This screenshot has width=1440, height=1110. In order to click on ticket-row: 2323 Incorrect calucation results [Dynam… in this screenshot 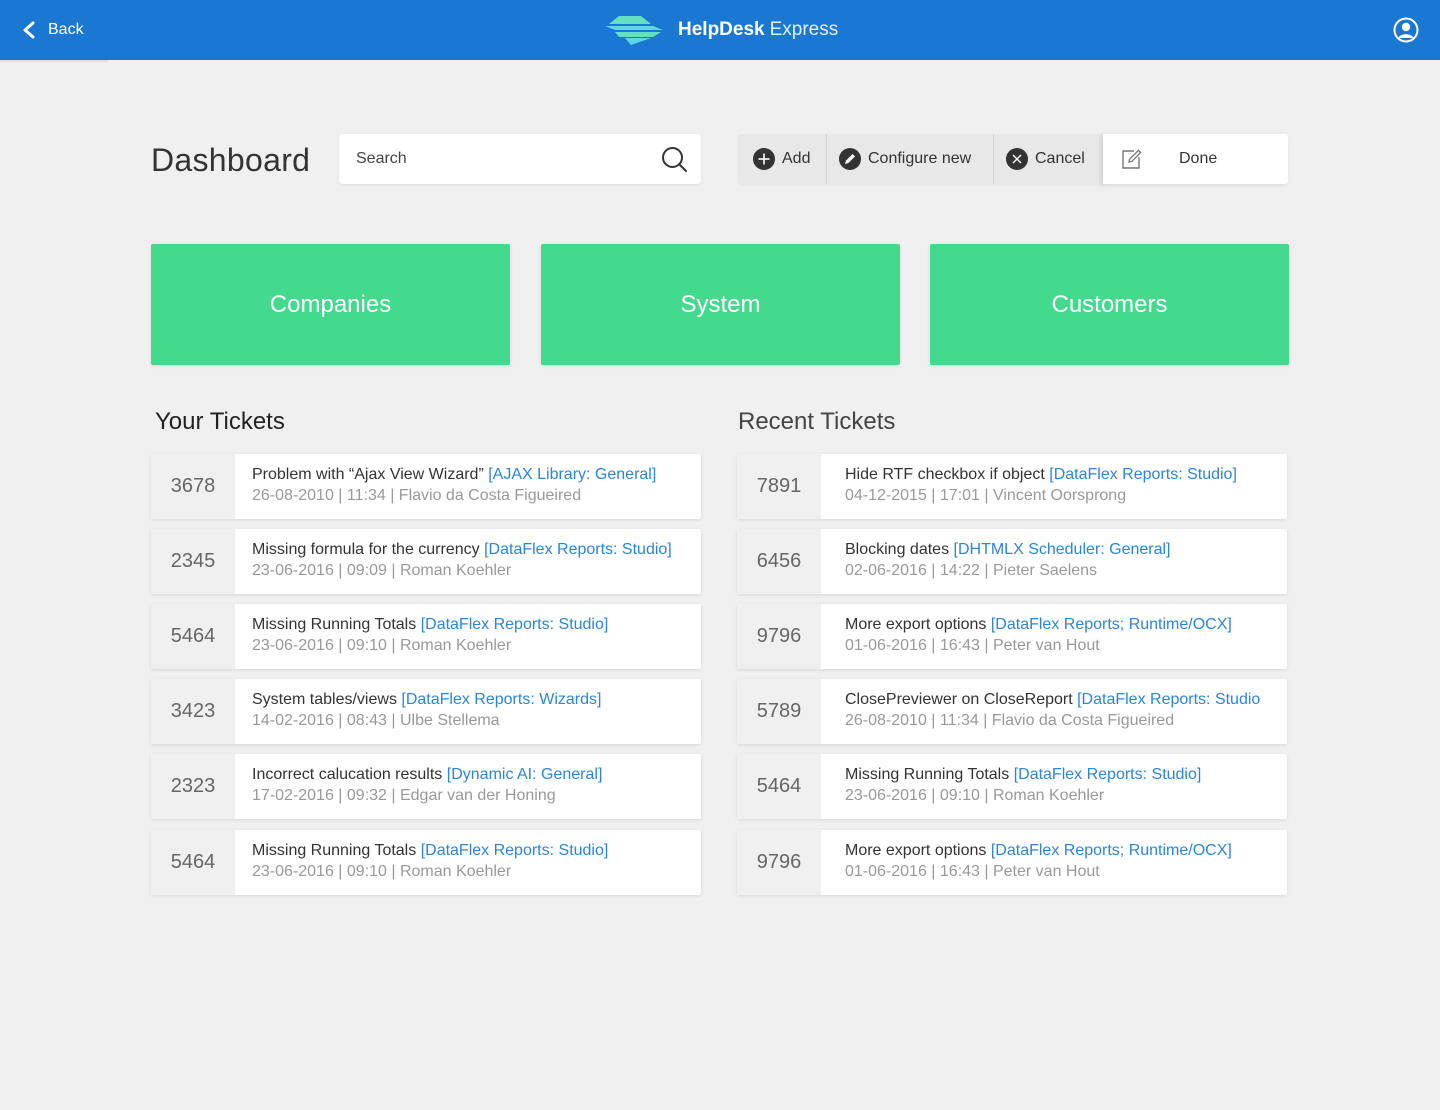, I will do `click(426, 786)`.